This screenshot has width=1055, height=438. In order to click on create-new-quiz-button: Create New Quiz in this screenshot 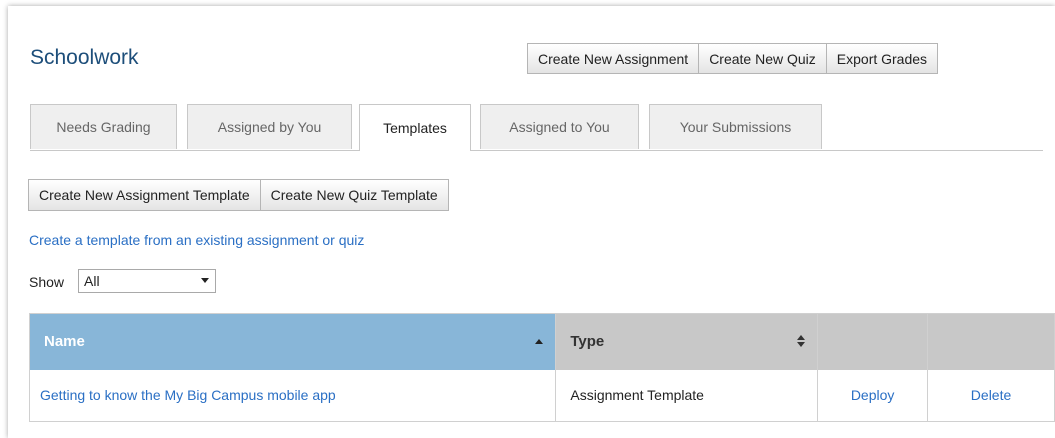, I will do `click(762, 58)`.